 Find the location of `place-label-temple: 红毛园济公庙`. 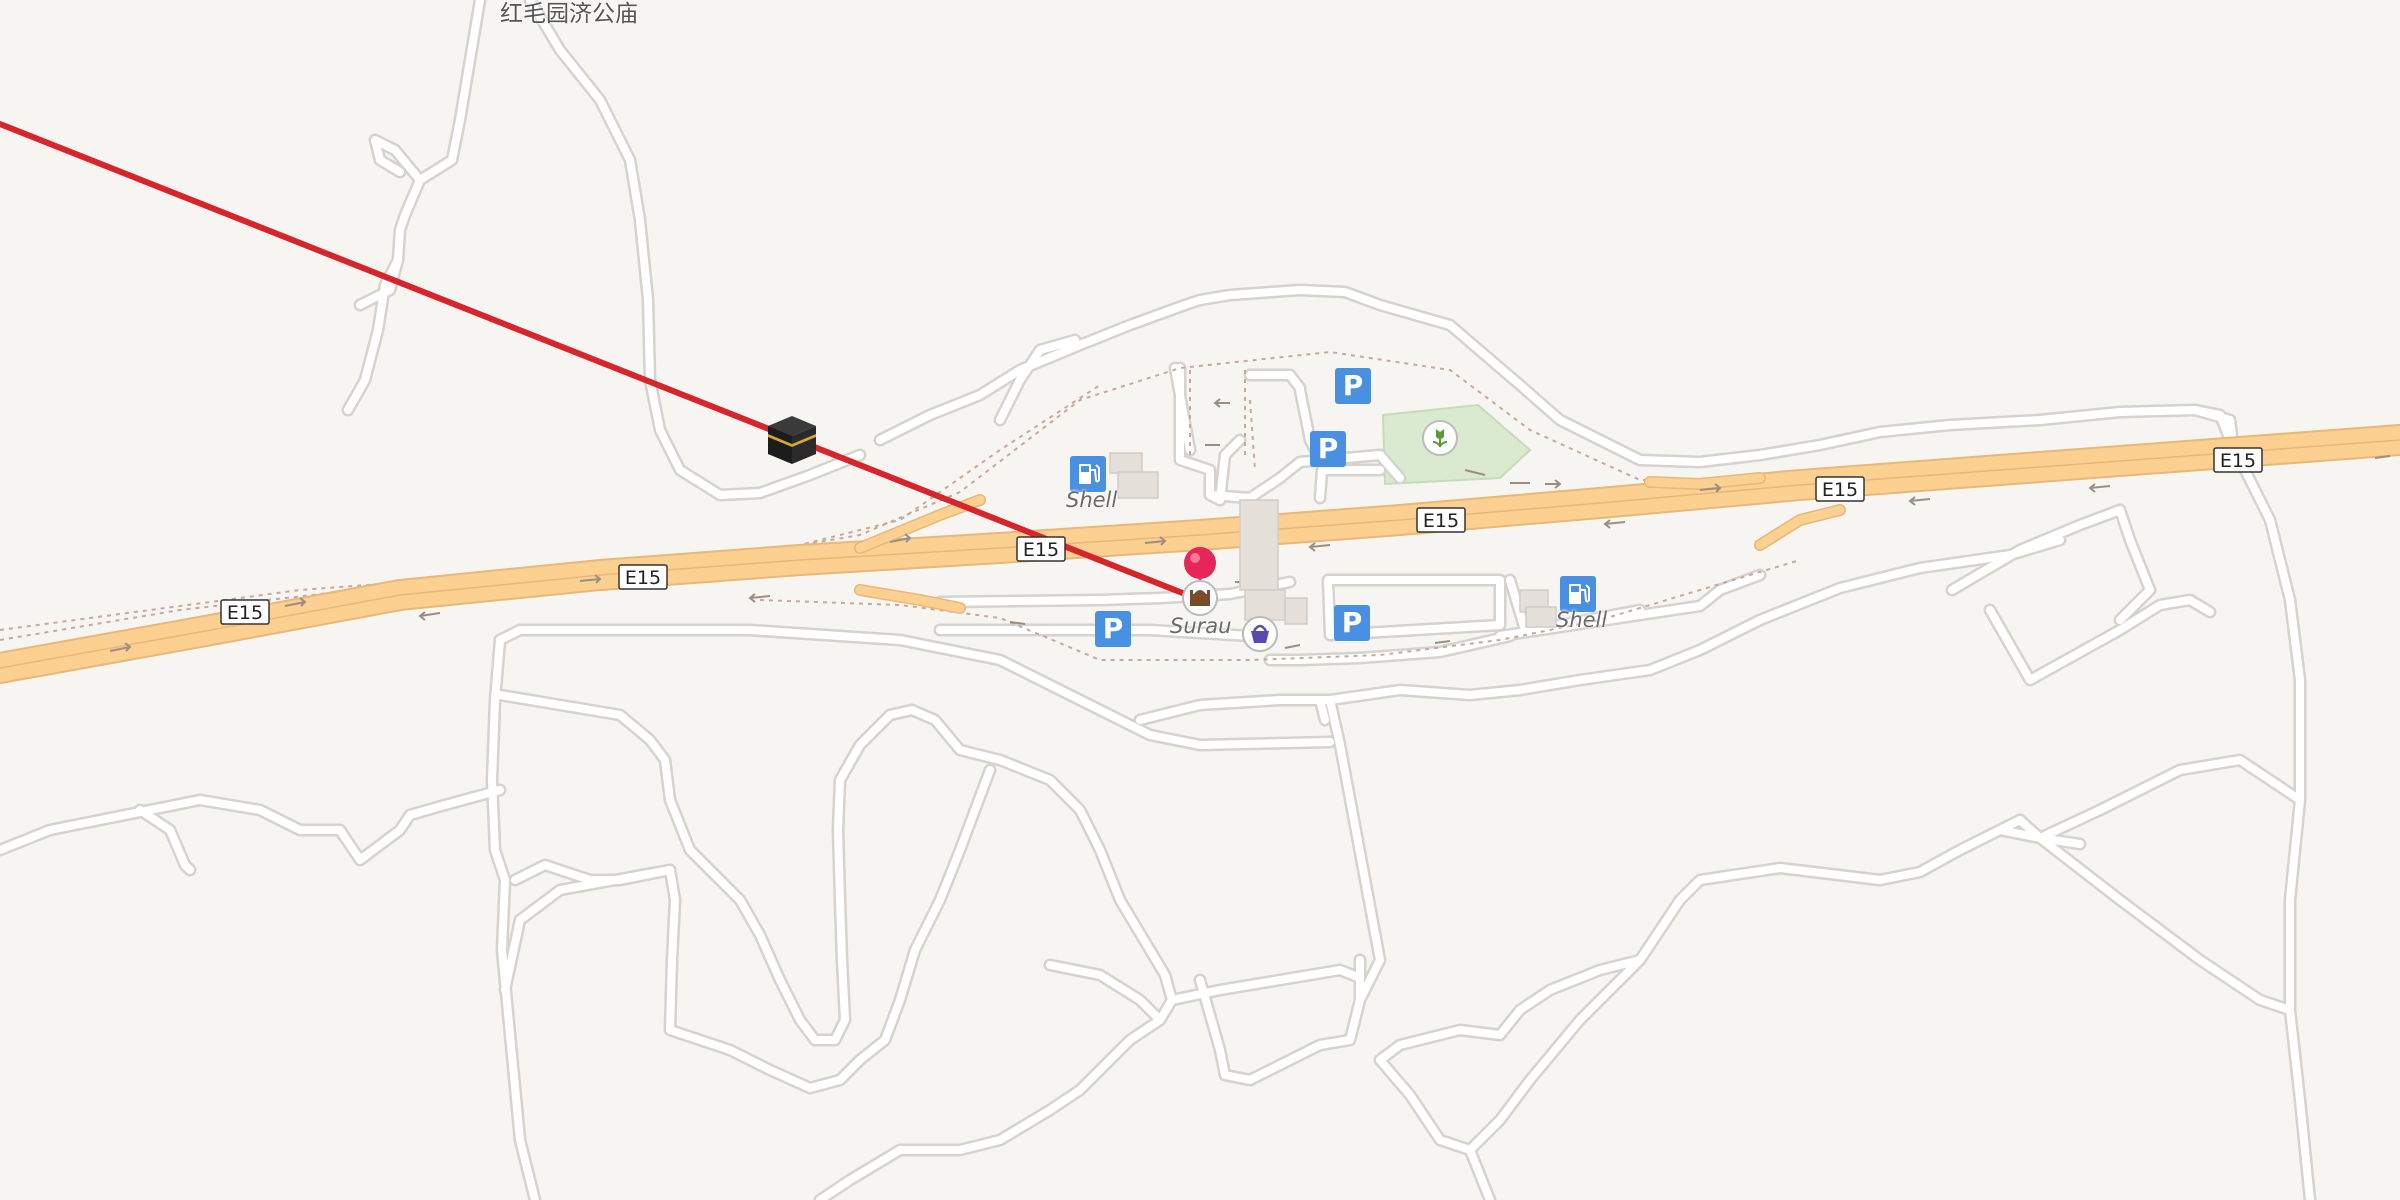

place-label-temple: 红毛园济公庙 is located at coordinates (569, 14).